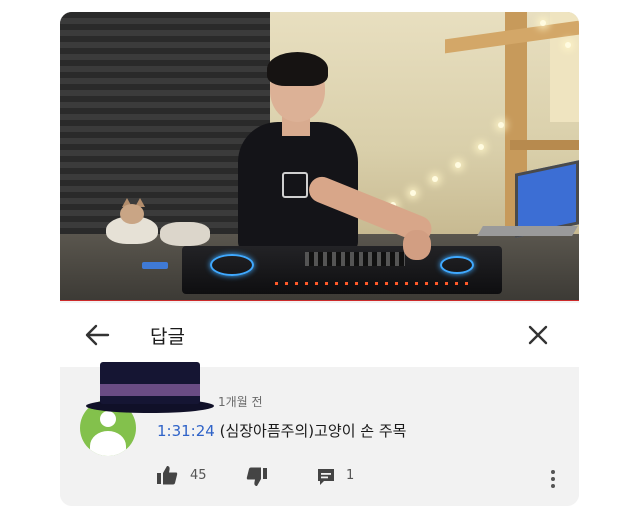 This screenshot has height=532, width=640. I want to click on like-count: 45, so click(198, 475).